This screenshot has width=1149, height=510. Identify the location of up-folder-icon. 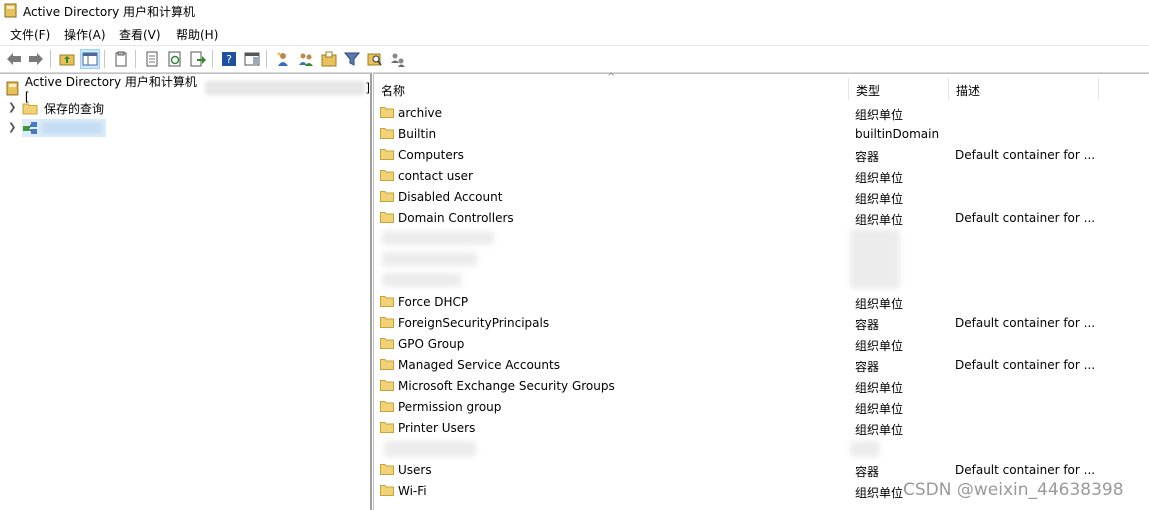
(67, 59).